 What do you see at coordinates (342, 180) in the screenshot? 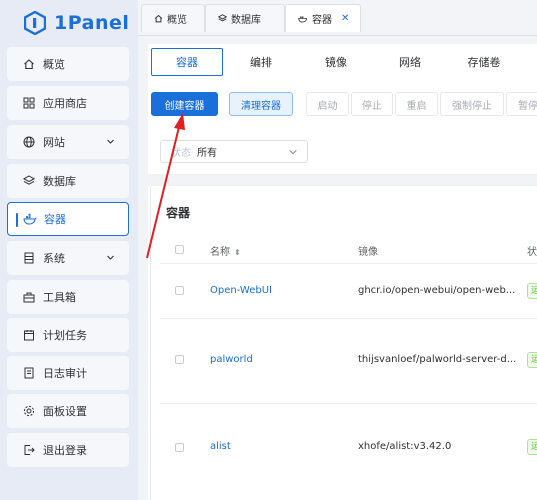
I see `section-gap` at bounding box center [342, 180].